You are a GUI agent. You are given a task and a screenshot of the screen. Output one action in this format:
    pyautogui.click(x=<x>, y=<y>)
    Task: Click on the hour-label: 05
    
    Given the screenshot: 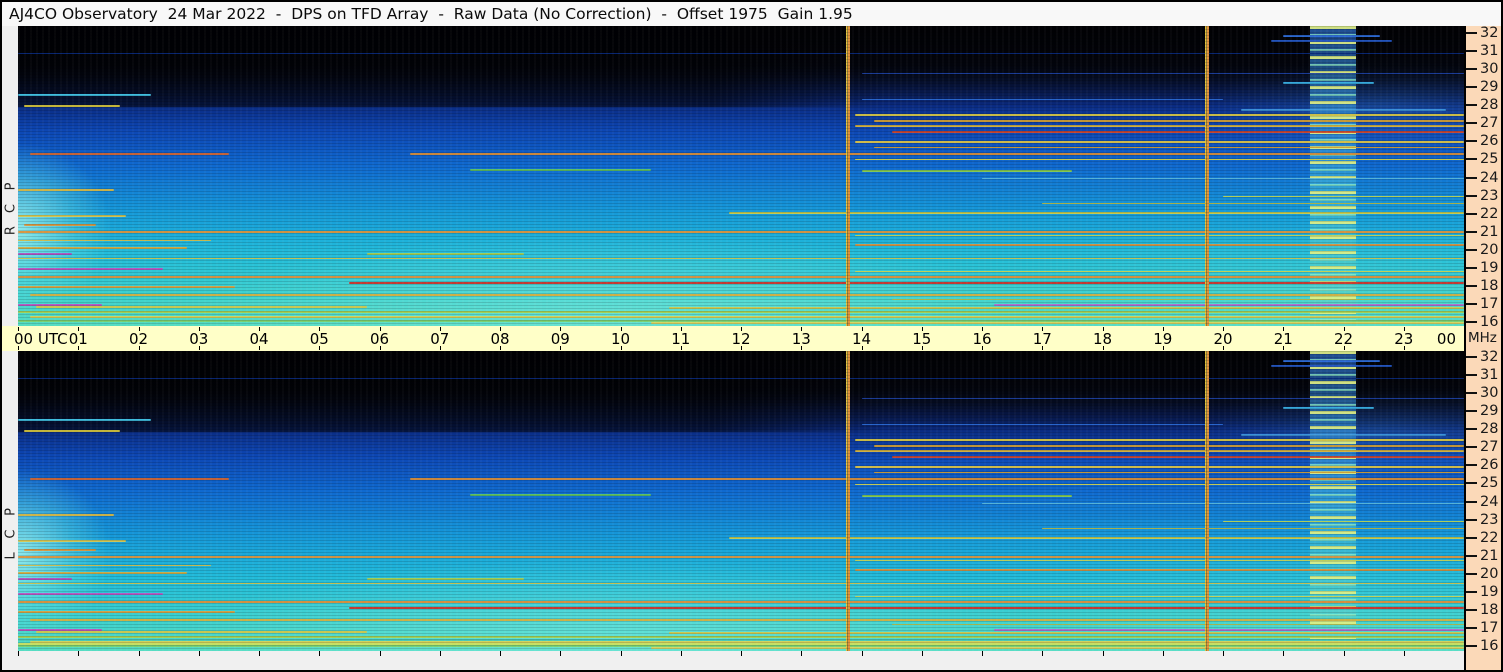 What is the action you would take?
    pyautogui.click(x=319, y=338)
    